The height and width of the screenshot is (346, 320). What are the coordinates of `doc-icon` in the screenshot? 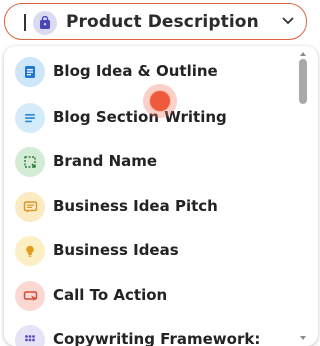 It's located at (30, 72).